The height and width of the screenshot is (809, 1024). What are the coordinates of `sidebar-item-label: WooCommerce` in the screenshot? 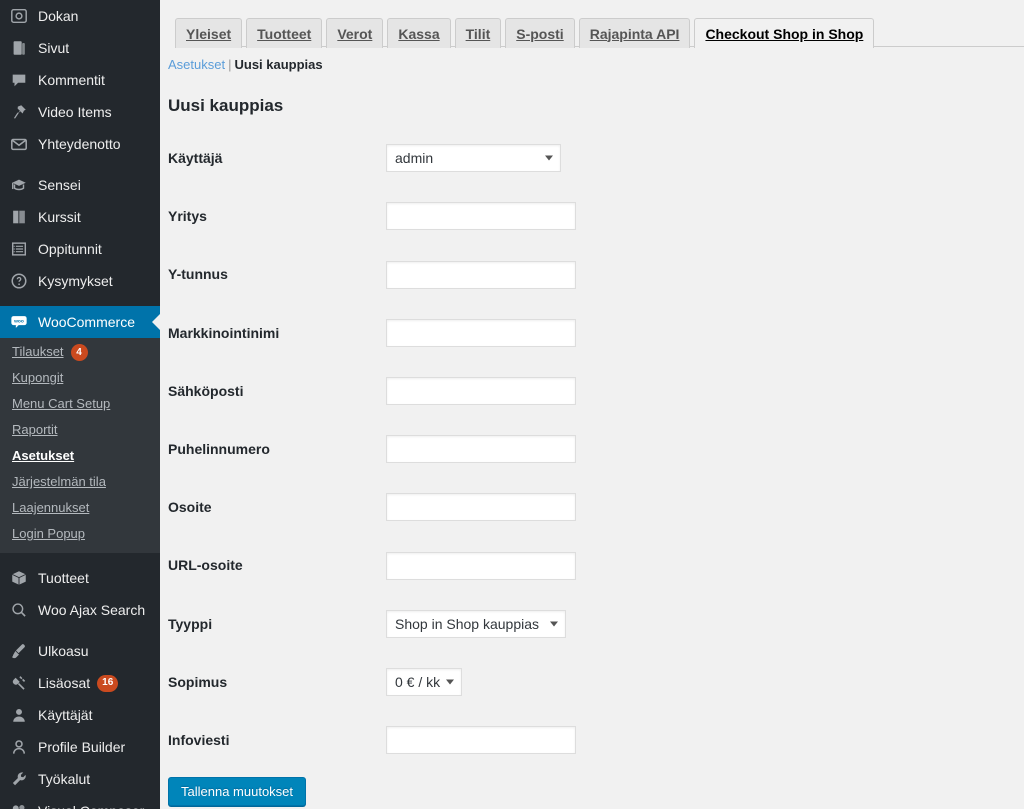 It's located at (86, 322).